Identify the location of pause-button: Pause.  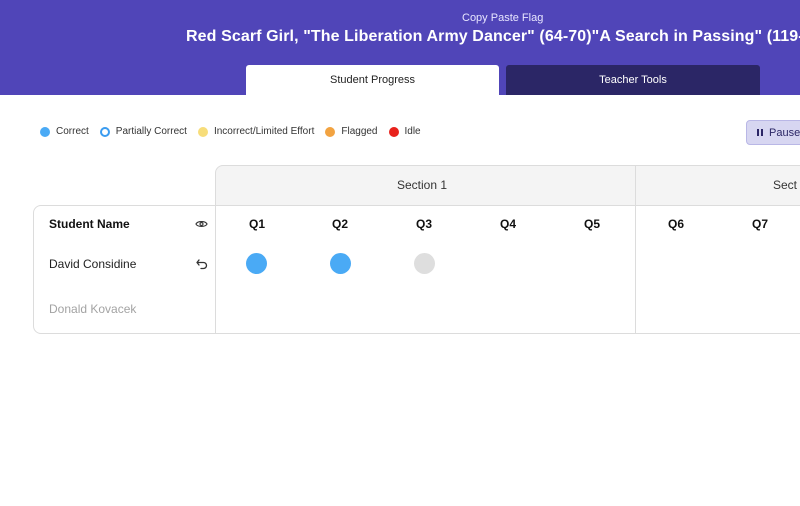
(773, 132).